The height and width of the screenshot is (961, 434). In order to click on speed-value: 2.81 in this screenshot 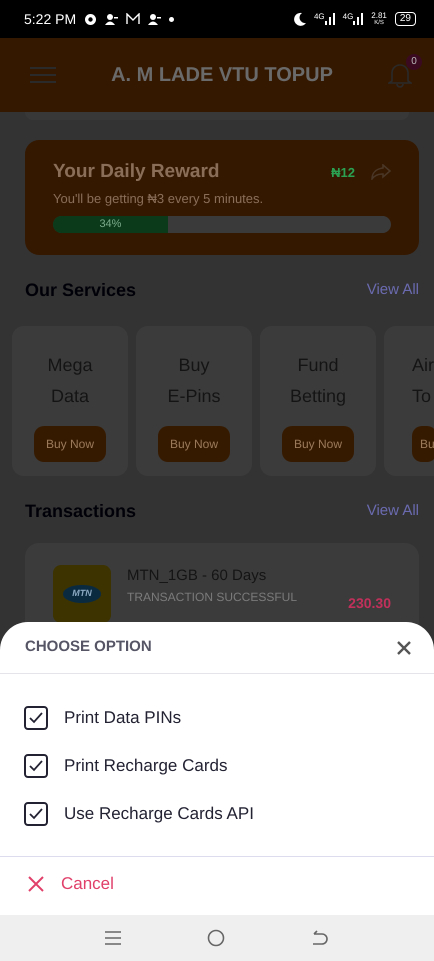, I will do `click(379, 16)`.